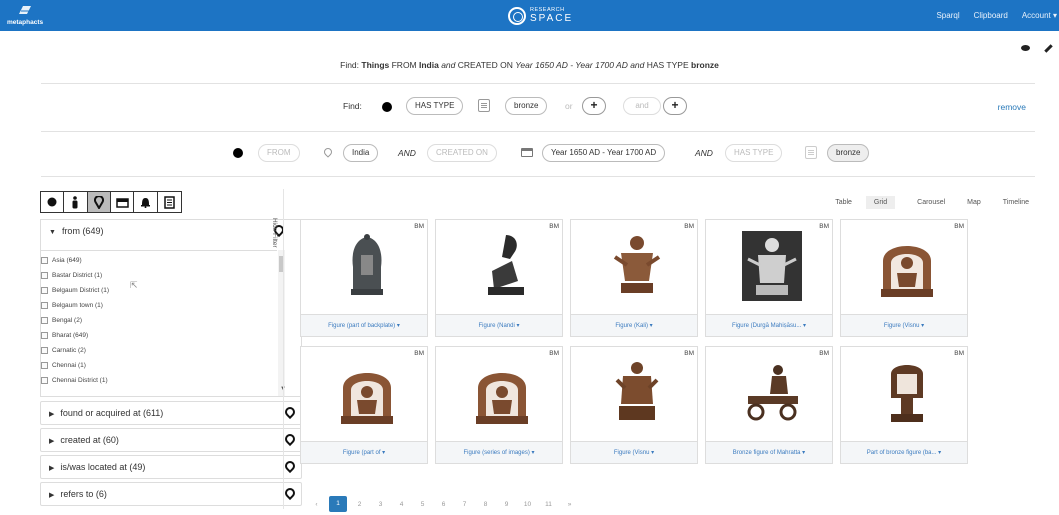  Describe the element at coordinates (171, 494) in the screenshot. I see `facet-refers-to: ▶ refers to (6)` at that location.